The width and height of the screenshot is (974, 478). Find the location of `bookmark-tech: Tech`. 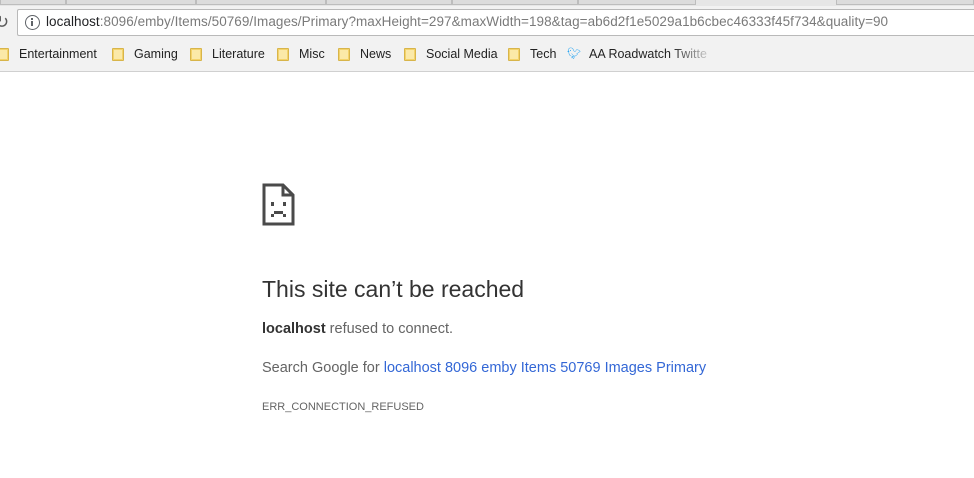

bookmark-tech: Tech is located at coordinates (532, 54).